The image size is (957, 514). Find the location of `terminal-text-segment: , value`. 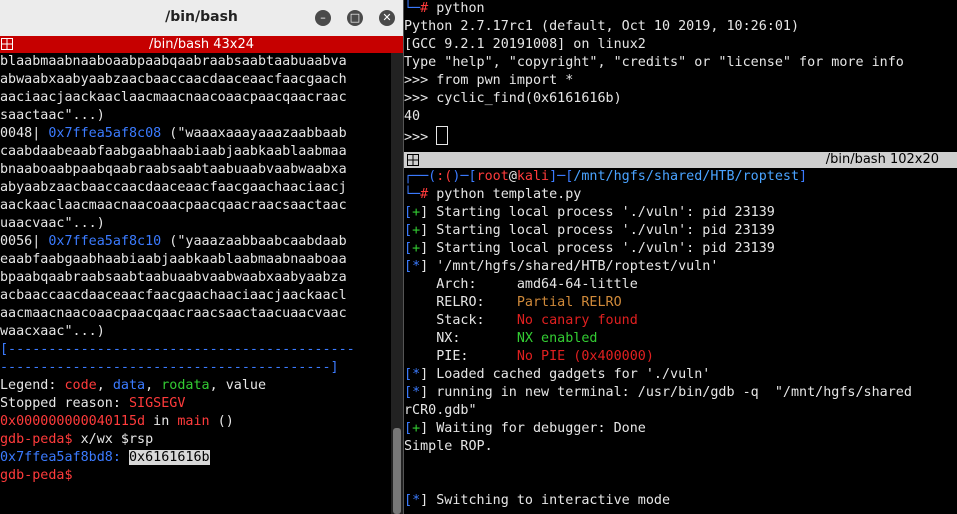

terminal-text-segment: , value is located at coordinates (238, 385).